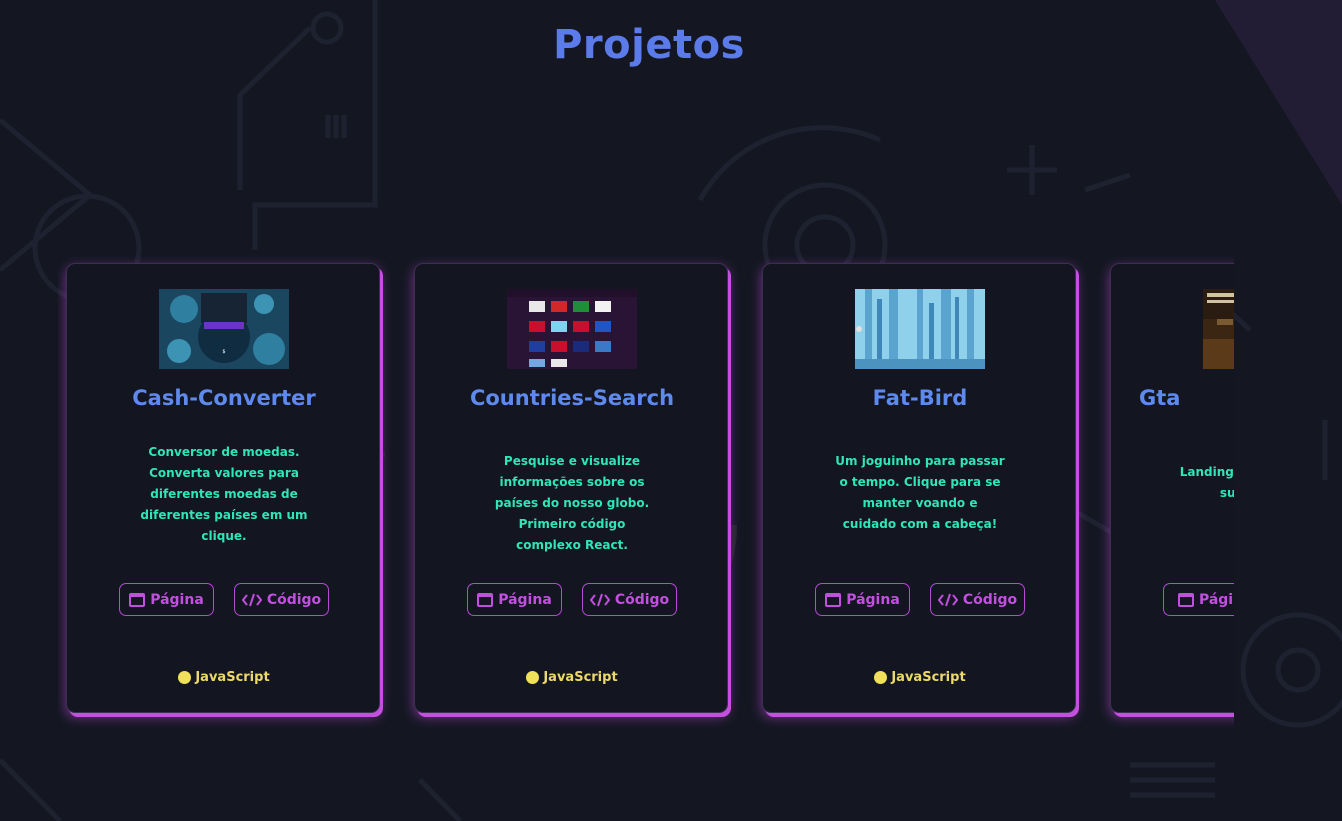 The image size is (1342, 821). I want to click on page-button: Págin, so click(1198, 599).